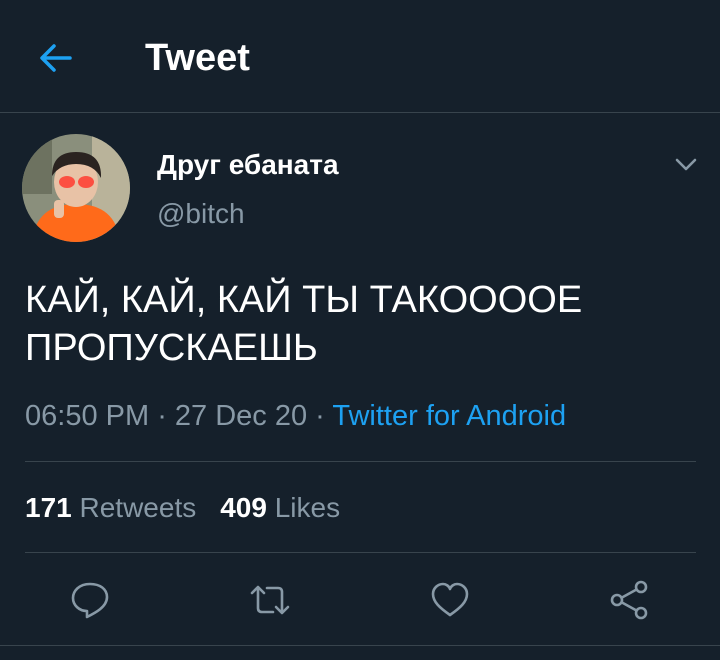  What do you see at coordinates (56, 58) in the screenshot?
I see `back-arrow-icon` at bounding box center [56, 58].